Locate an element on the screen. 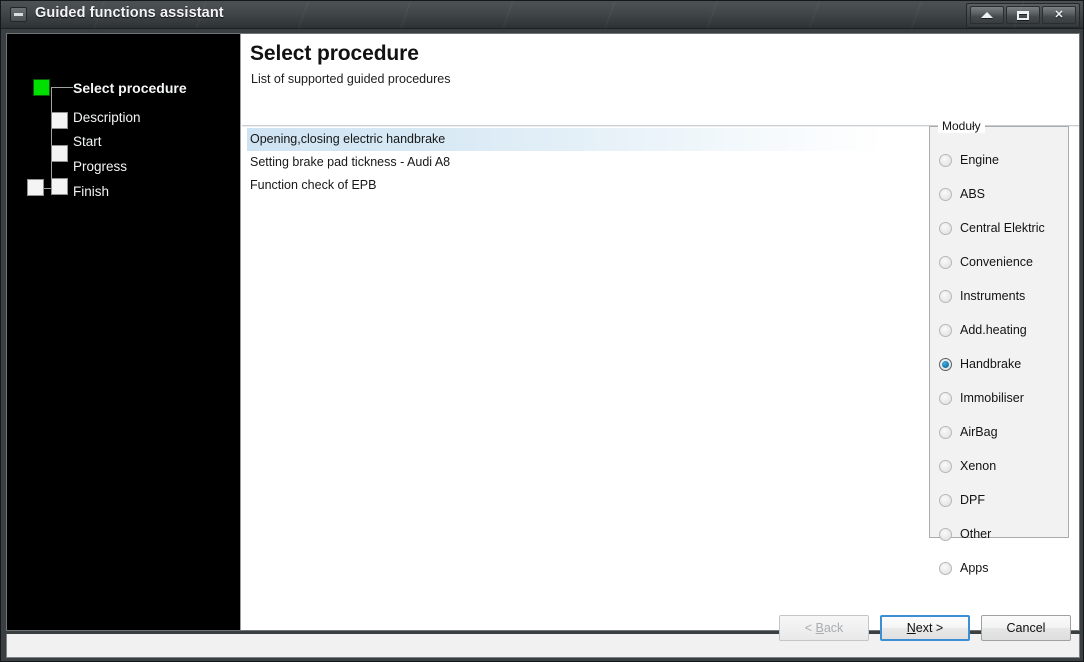 Image resolution: width=1084 pixels, height=662 pixels. page-title: Select procedure is located at coordinates (334, 53).